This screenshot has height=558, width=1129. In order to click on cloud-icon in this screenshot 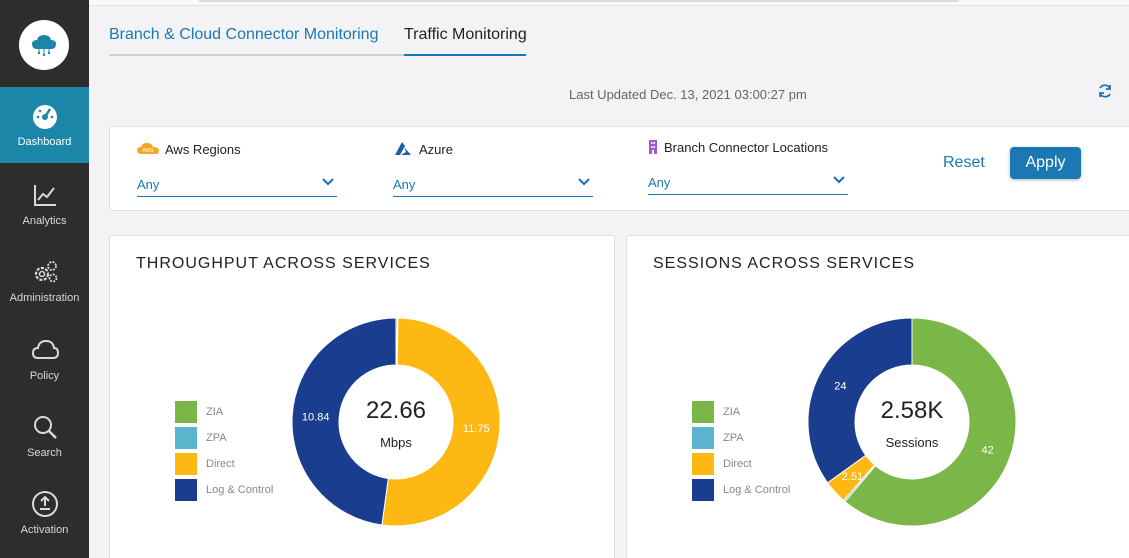, I will do `click(45, 349)`.